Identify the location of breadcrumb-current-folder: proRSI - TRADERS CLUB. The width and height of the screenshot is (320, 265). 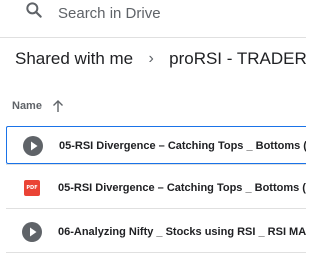
(237, 59).